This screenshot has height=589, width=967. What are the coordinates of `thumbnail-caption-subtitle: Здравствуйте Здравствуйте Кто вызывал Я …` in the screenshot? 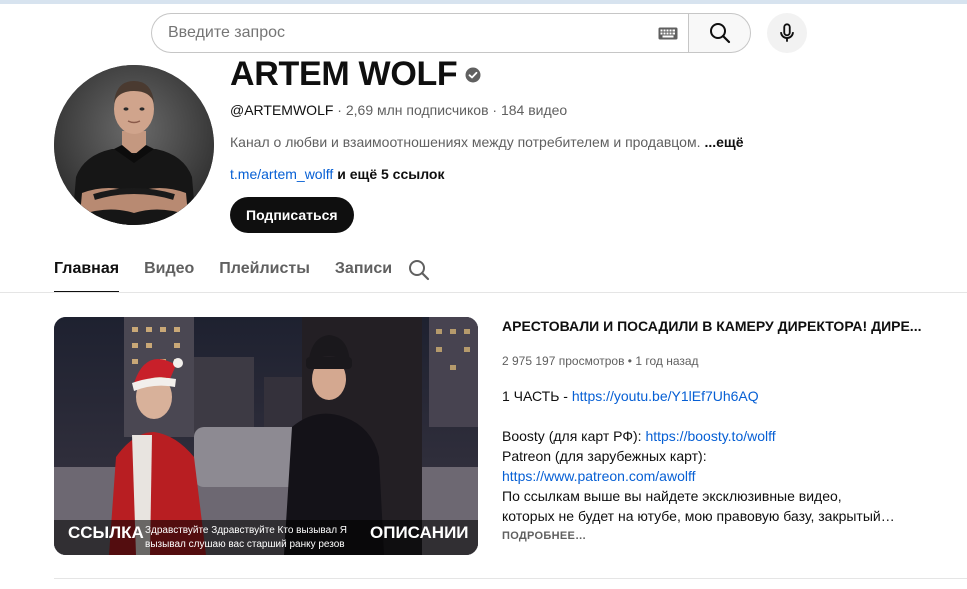 It's located at (246, 537).